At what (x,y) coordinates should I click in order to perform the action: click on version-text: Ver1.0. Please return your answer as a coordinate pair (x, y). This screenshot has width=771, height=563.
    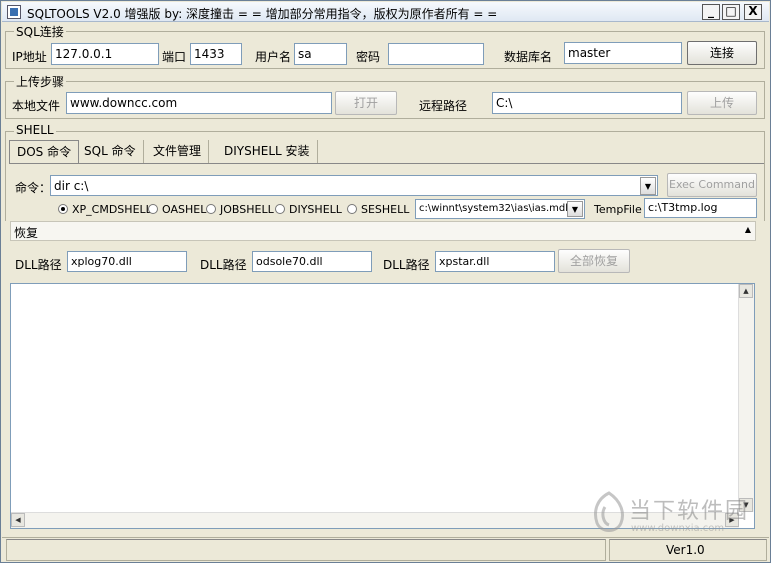
    Looking at the image, I should click on (685, 550).